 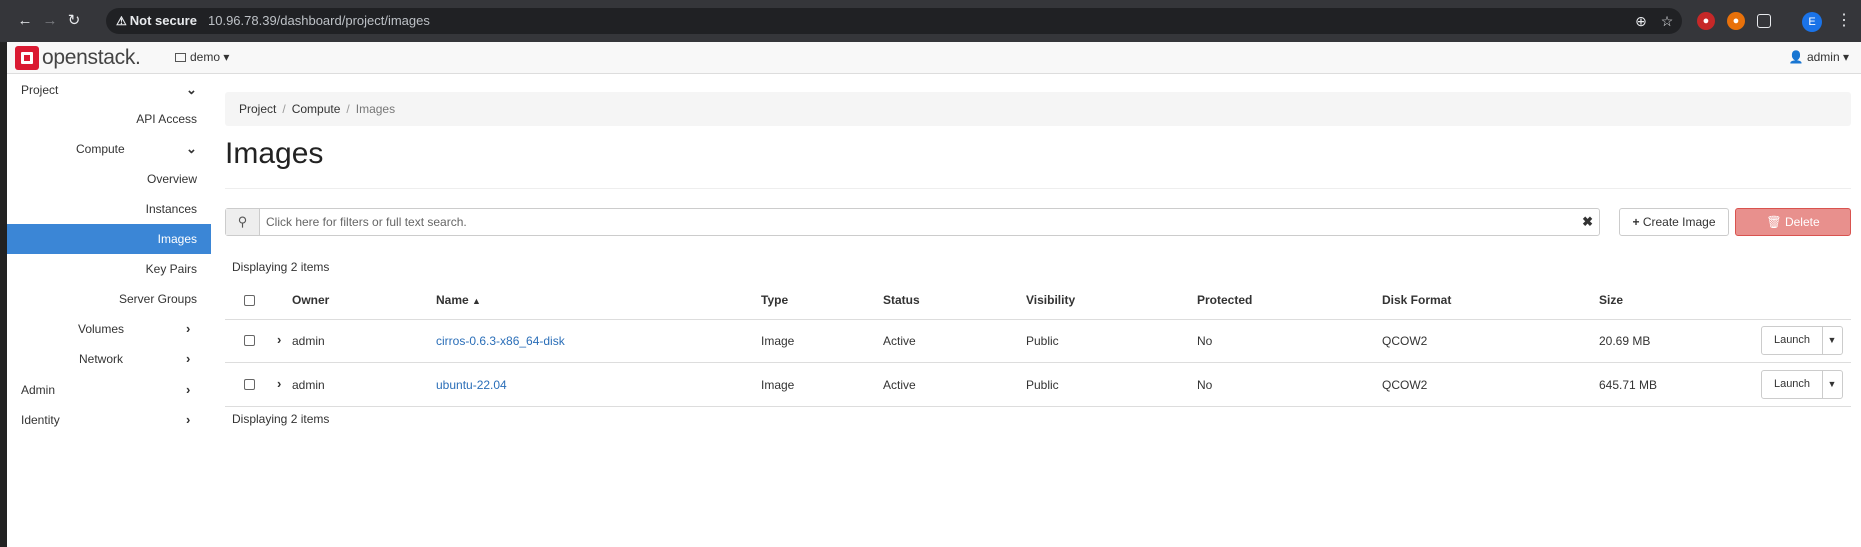 What do you see at coordinates (500, 341) in the screenshot?
I see `image-name-link: cirros-0.6.3-x86_64-disk` at bounding box center [500, 341].